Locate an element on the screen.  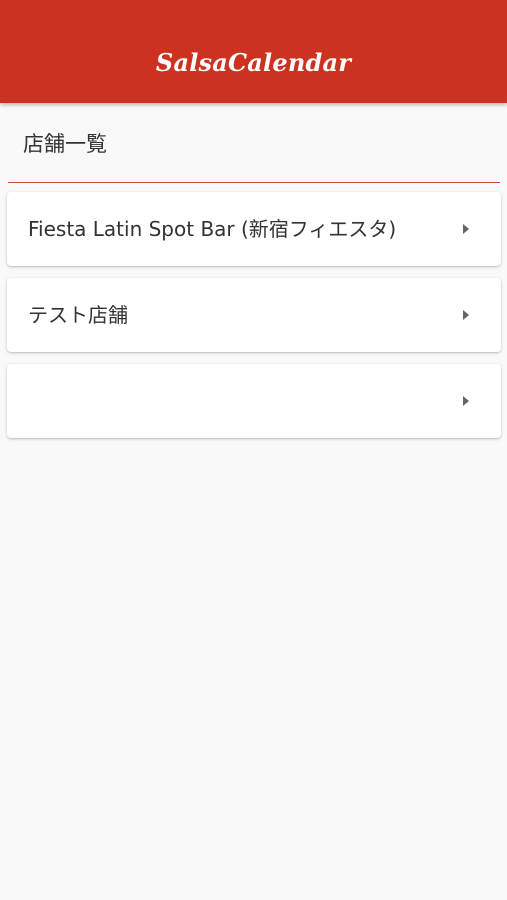
store-item-label: Fiesta Latin Spot Bar (新宿フィエスタ) is located at coordinates (212, 229).